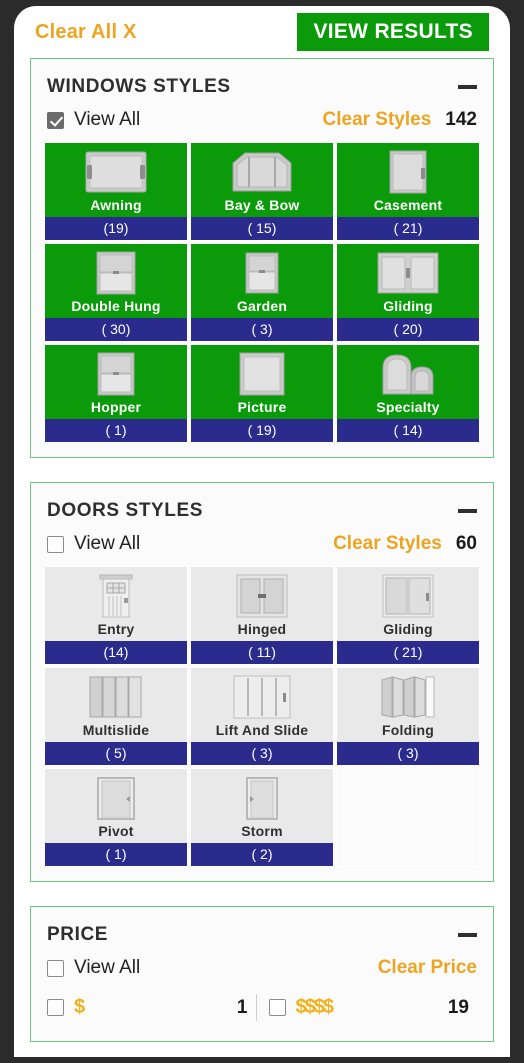 The height and width of the screenshot is (1063, 524). What do you see at coordinates (408, 273) in the screenshot?
I see `gliding-window-icon` at bounding box center [408, 273].